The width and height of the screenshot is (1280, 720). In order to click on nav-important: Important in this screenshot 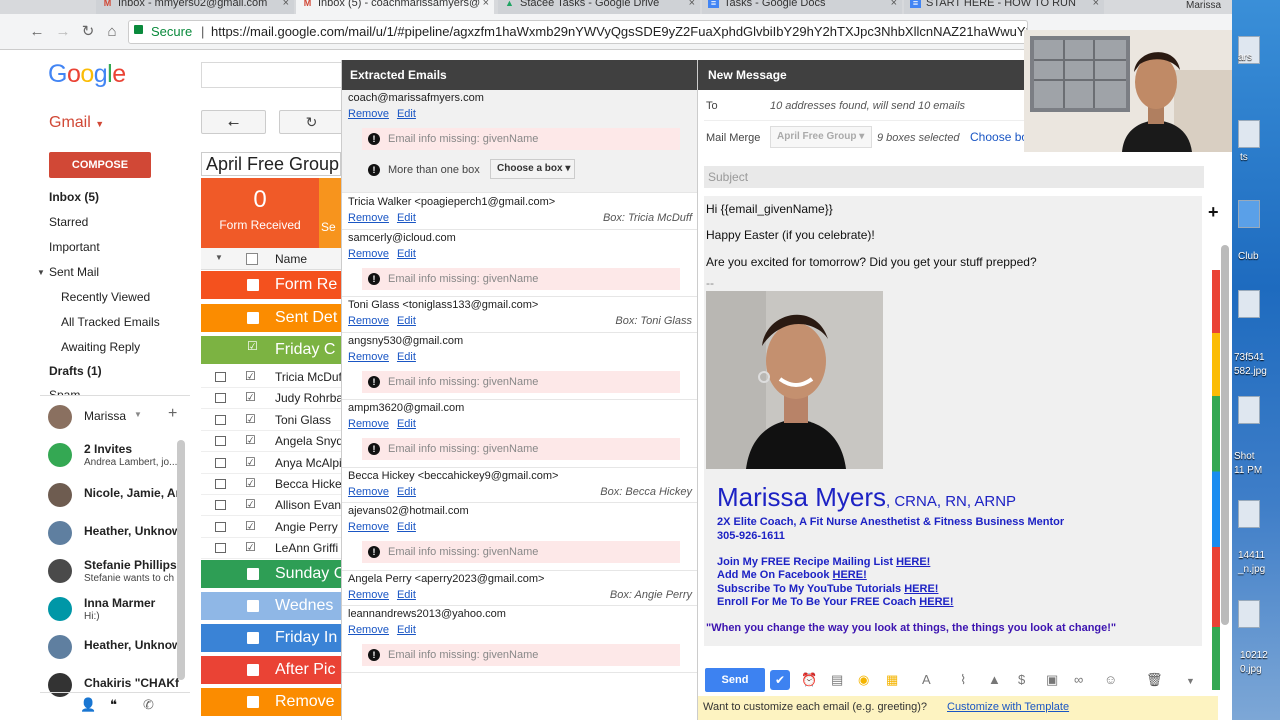, I will do `click(74, 247)`.